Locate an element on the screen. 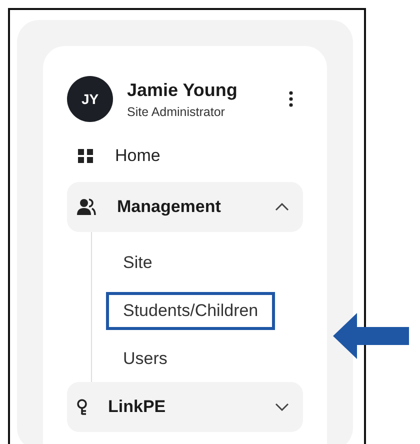 Image resolution: width=420 pixels, height=444 pixels. chevron-up-icon is located at coordinates (282, 207).